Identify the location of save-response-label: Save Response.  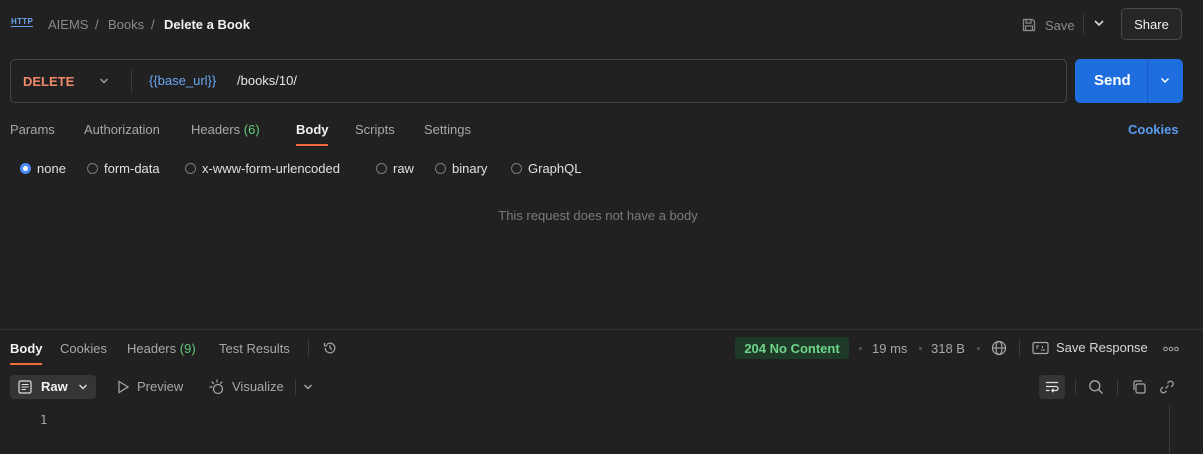
(1102, 347).